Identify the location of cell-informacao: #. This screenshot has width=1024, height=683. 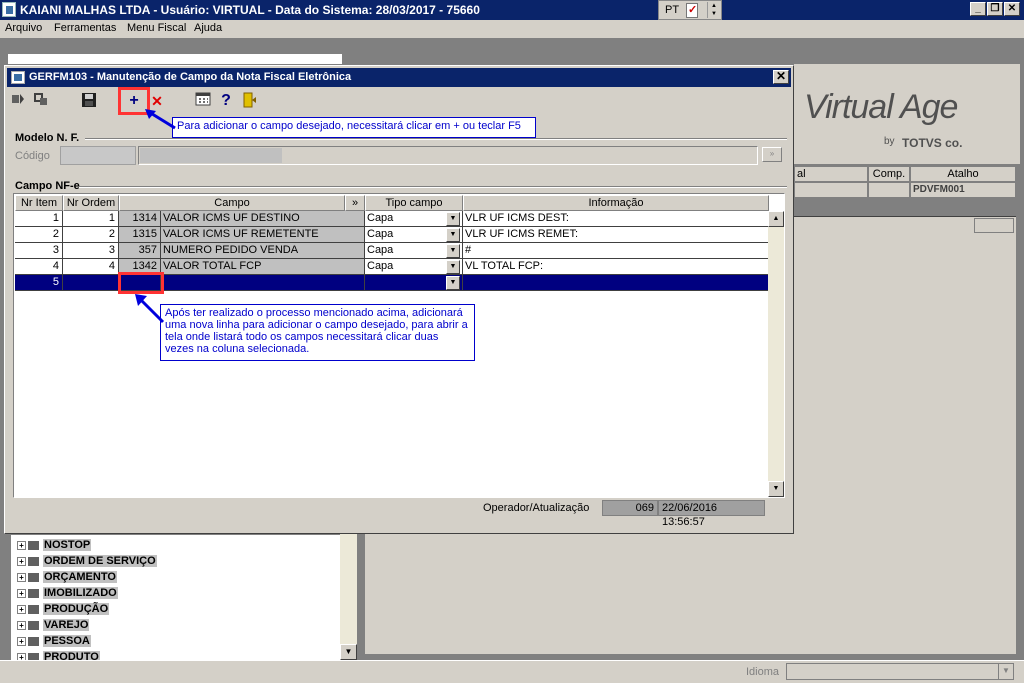
(616, 251).